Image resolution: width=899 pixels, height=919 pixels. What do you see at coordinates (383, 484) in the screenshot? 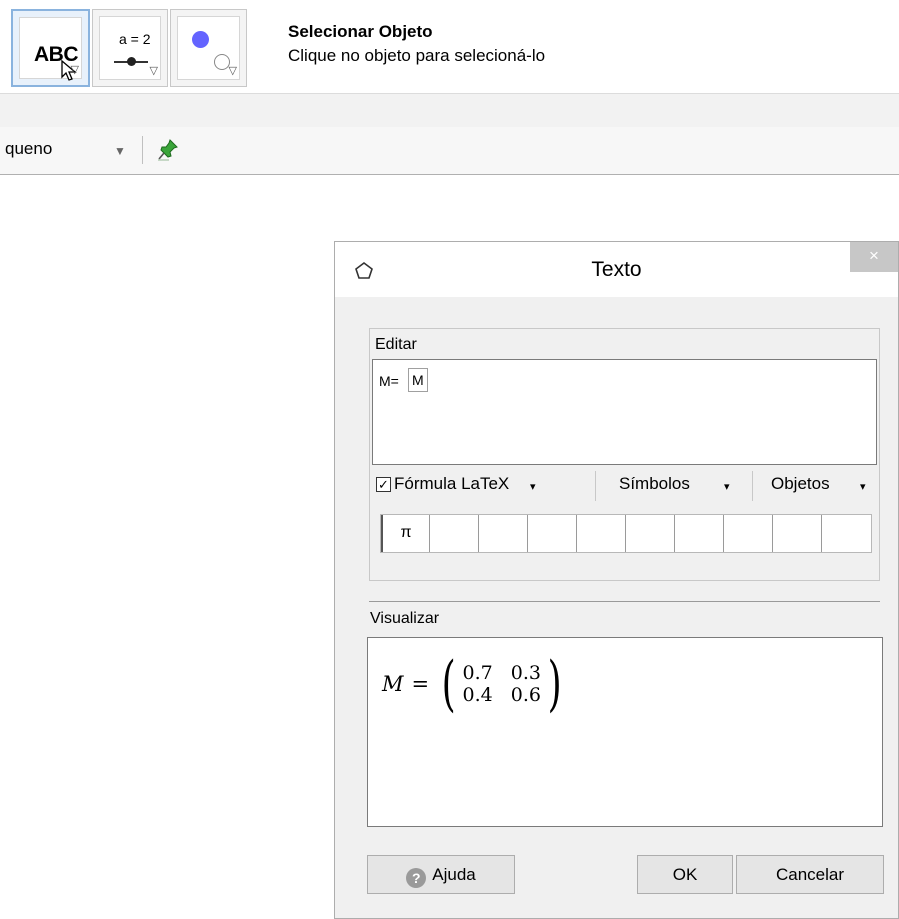
I see `latex-checkbox: ✓` at bounding box center [383, 484].